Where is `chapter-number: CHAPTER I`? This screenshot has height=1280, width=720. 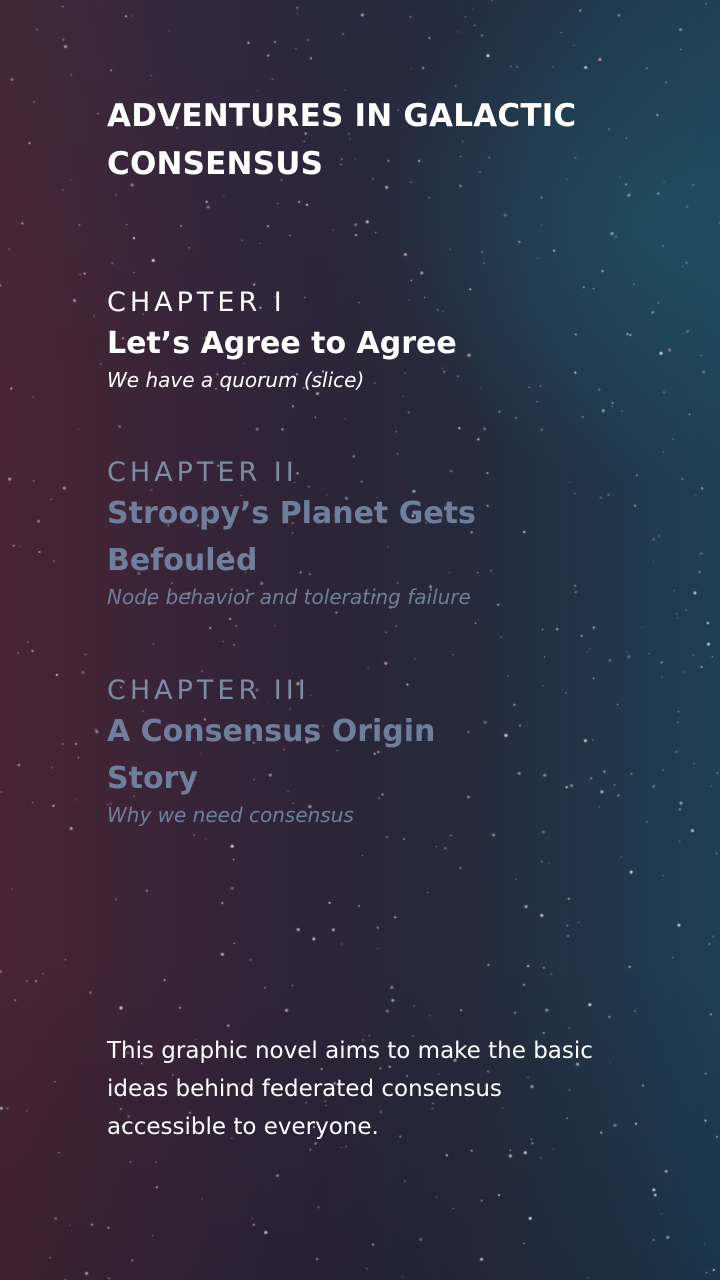
chapter-number: CHAPTER I is located at coordinates (196, 302).